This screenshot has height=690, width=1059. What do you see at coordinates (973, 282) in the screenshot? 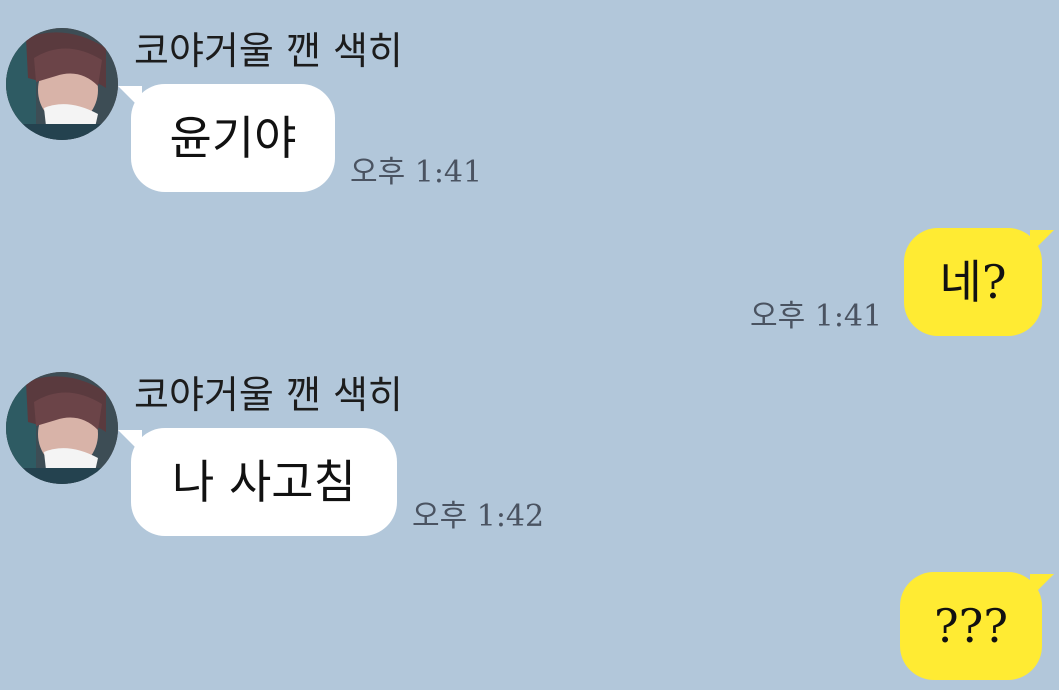
I see `message-bubble-outgoing: 네?` at bounding box center [973, 282].